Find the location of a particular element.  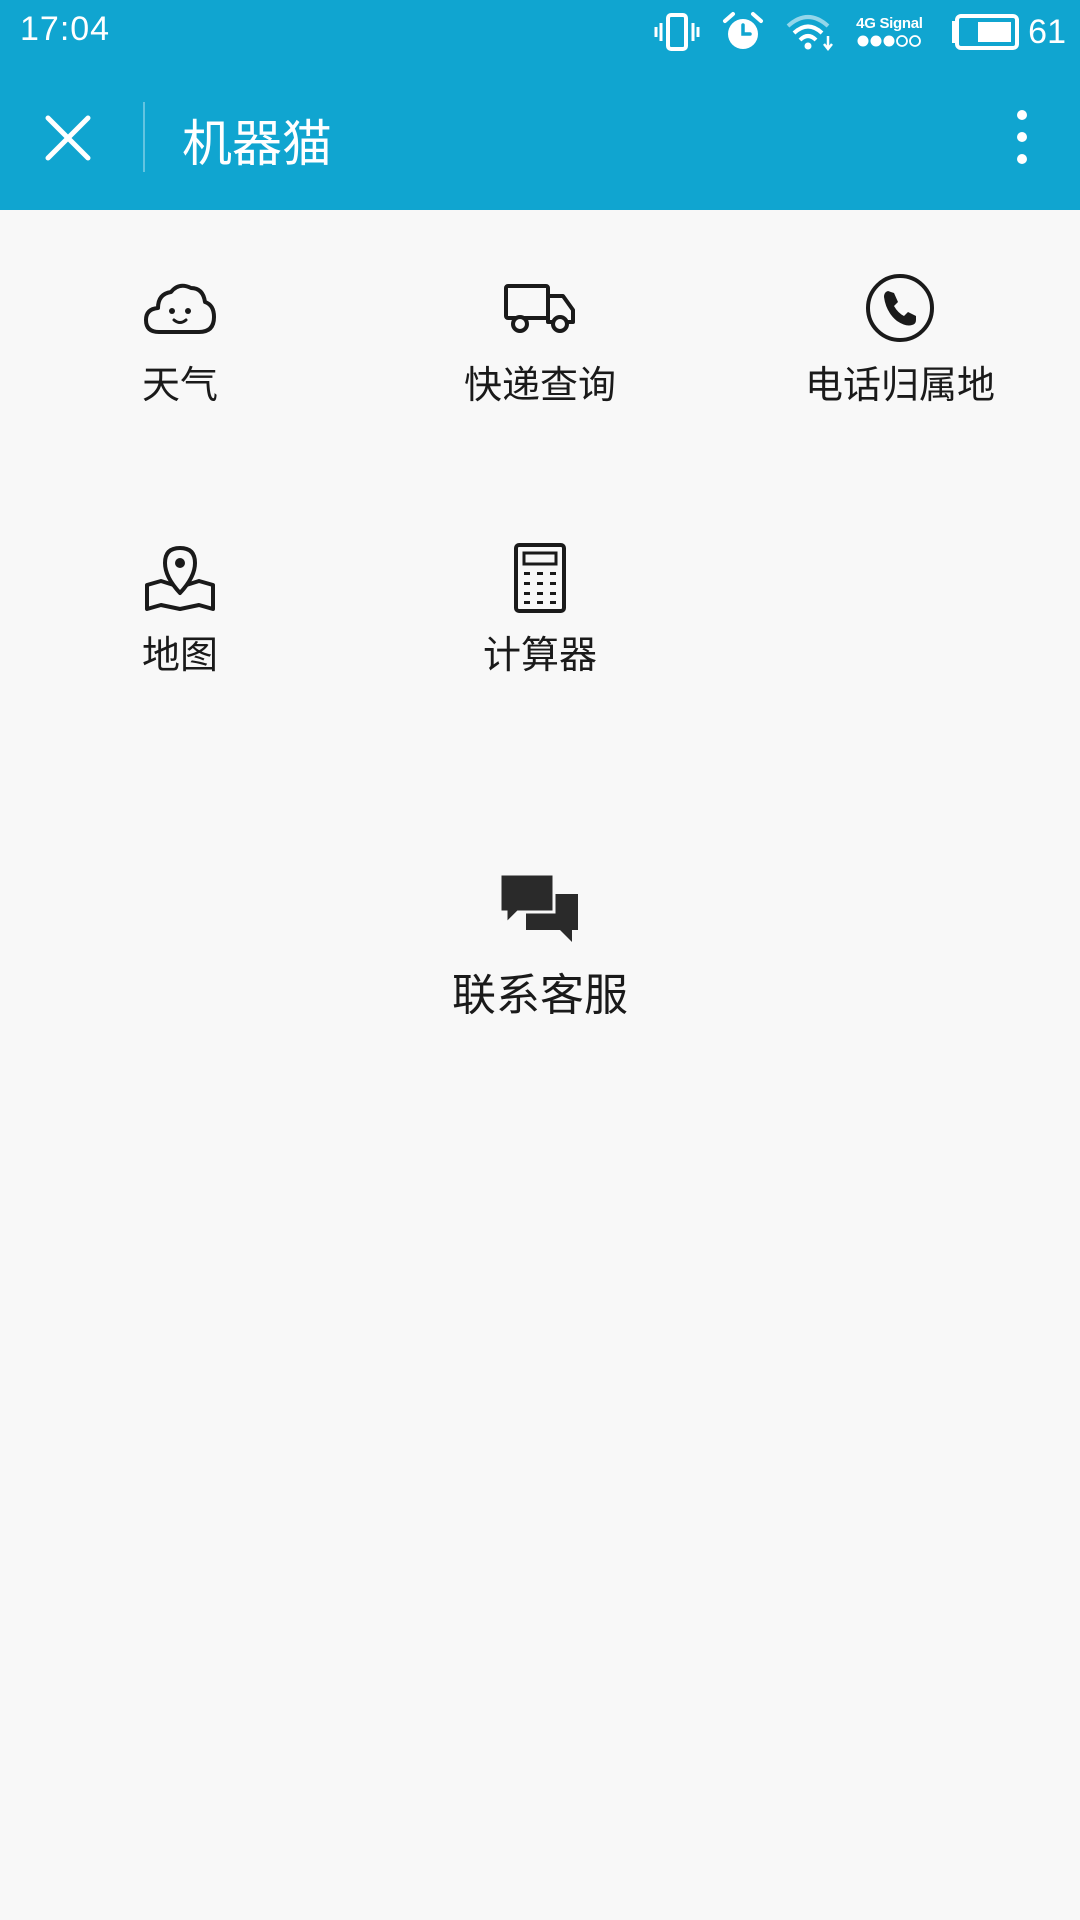

app-bar: 机器猫 is located at coordinates (540, 137).